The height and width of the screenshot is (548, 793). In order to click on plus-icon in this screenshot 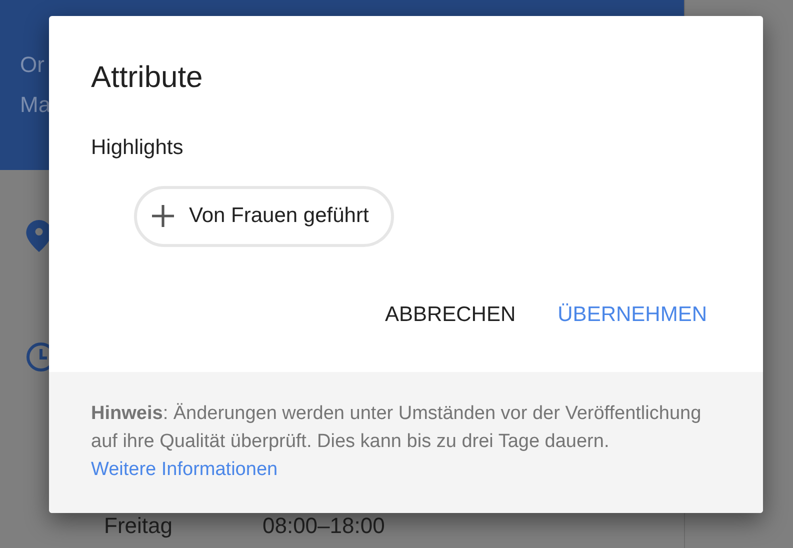, I will do `click(163, 216)`.